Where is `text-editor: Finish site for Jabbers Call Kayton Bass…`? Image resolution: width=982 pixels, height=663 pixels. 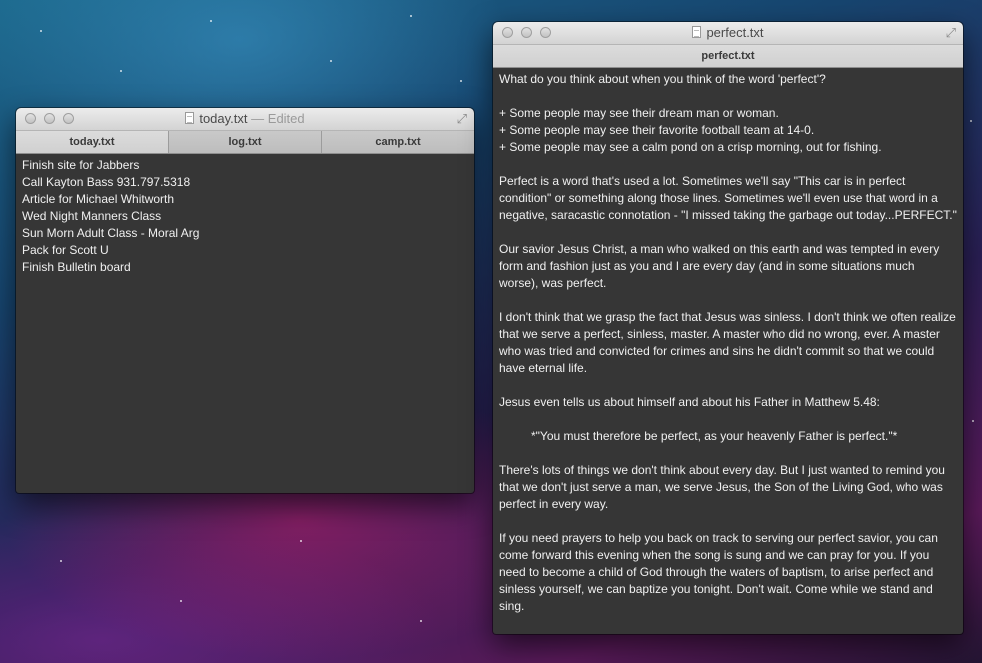
text-editor: Finish site for Jabbers Call Kayton Bass… is located at coordinates (245, 216).